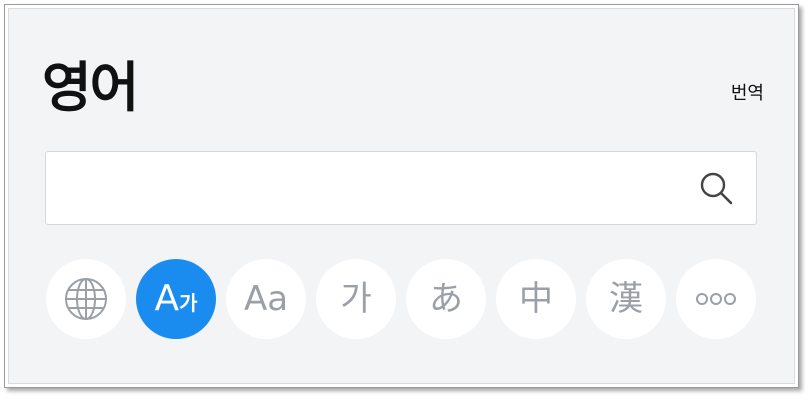 This screenshot has height=400, width=809. I want to click on category-en-en: Aa, so click(266, 299).